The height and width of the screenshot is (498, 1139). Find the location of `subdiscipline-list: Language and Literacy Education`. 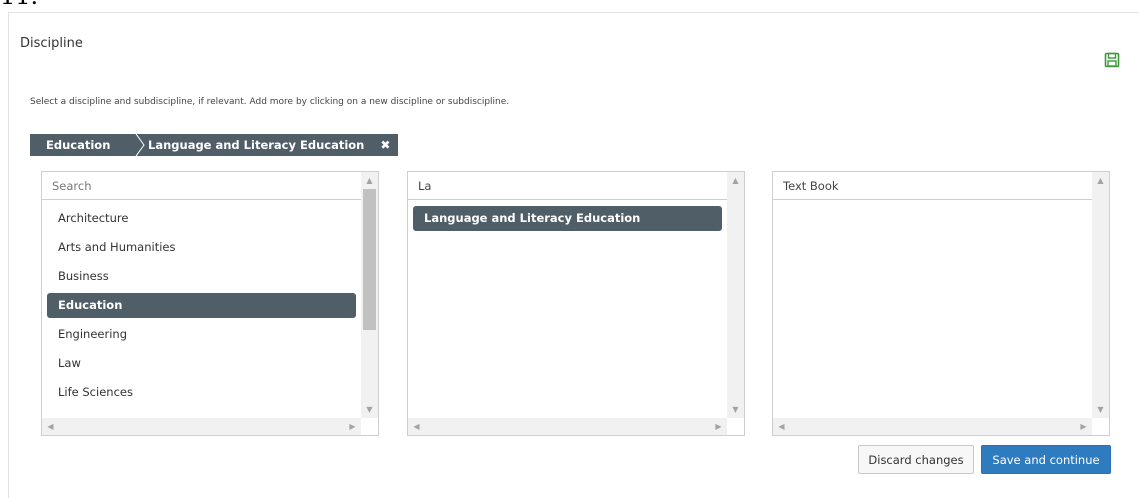

subdiscipline-list: Language and Literacy Education is located at coordinates (567, 220).